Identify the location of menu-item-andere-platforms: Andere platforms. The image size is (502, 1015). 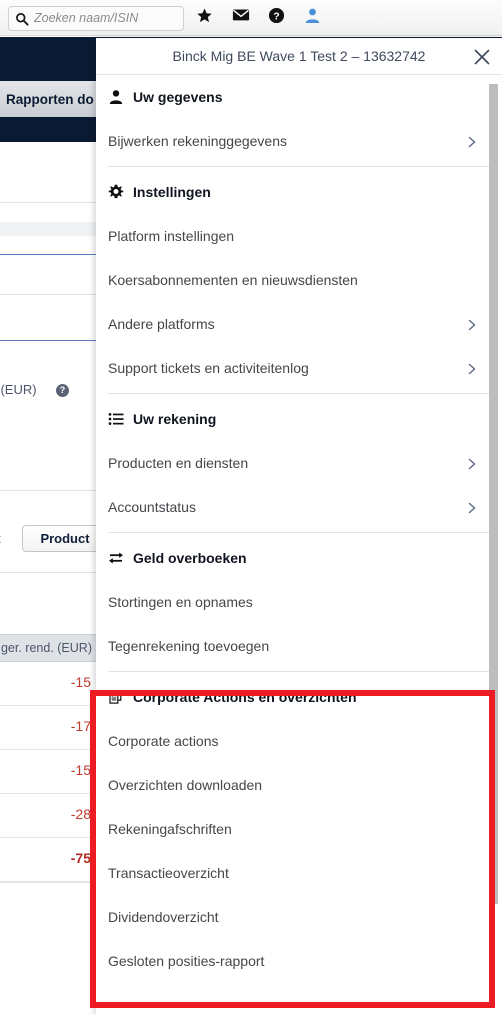
(299, 324).